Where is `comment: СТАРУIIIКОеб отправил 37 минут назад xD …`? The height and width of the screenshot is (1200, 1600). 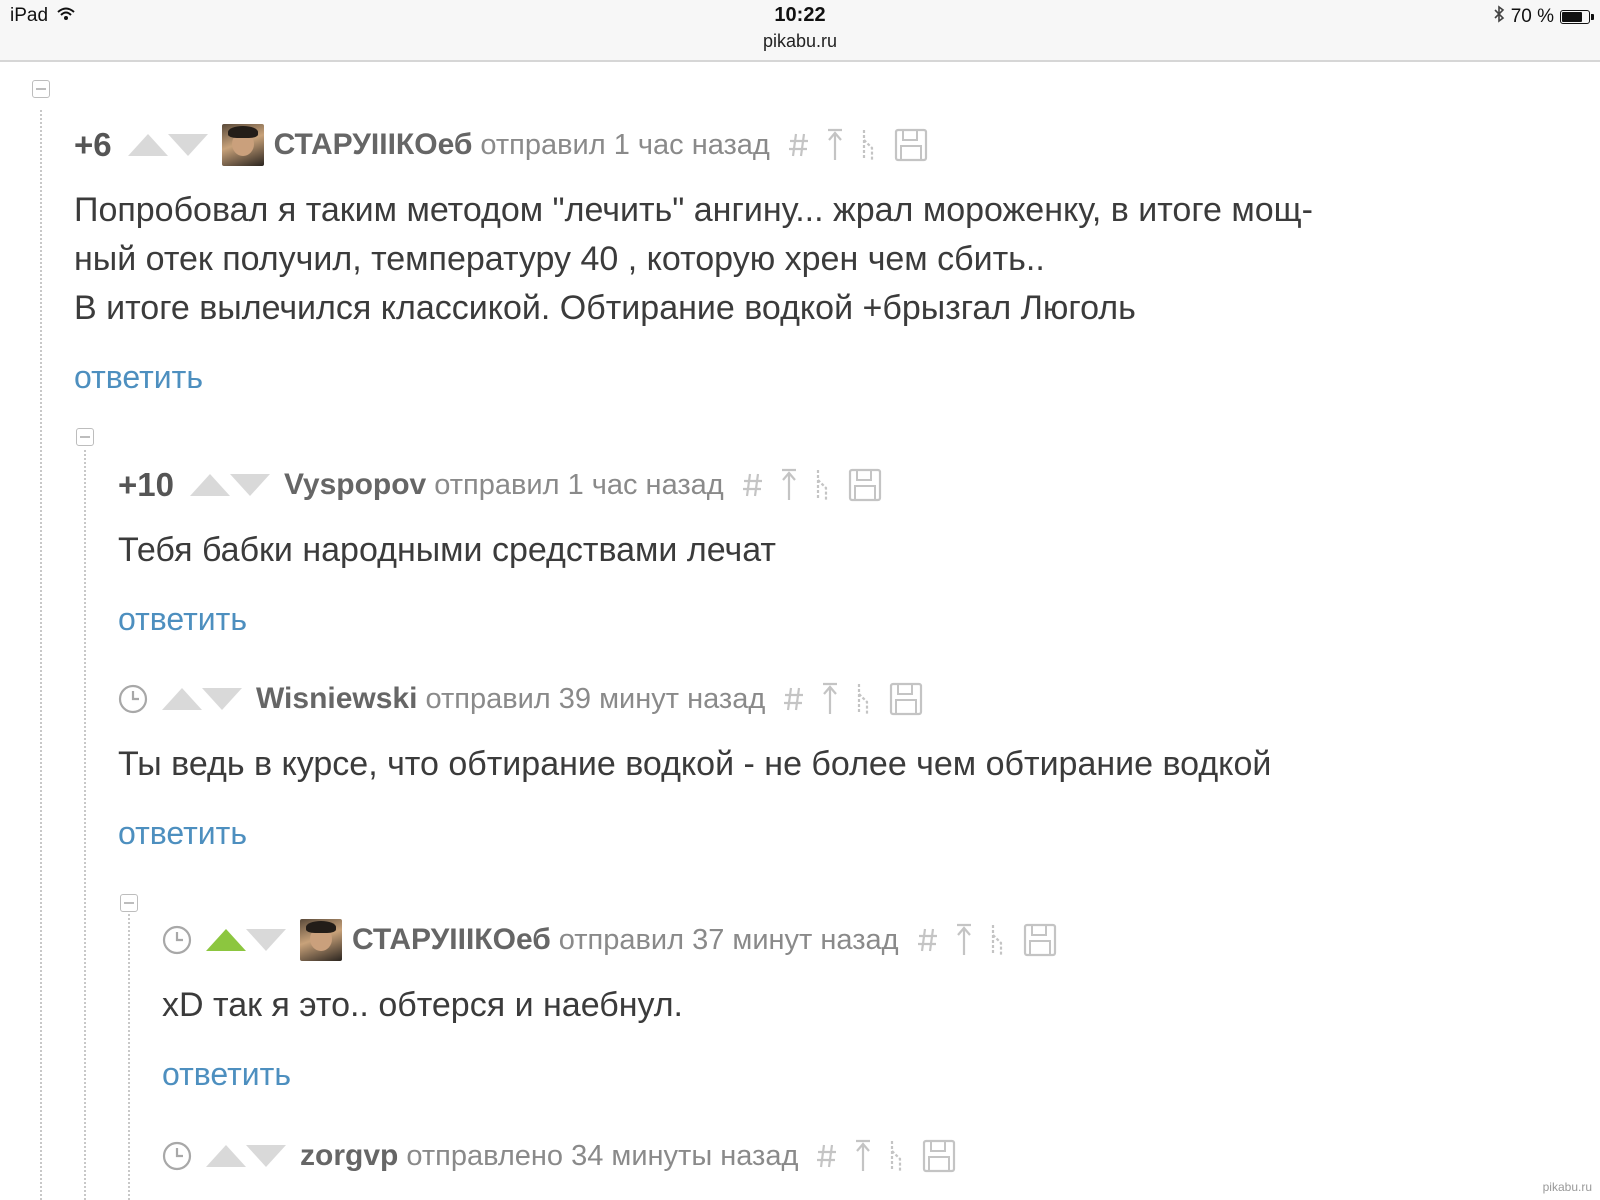 comment: СТАРУIIIКОеб отправил 37 минут назад xD … is located at coordinates (609, 1005).